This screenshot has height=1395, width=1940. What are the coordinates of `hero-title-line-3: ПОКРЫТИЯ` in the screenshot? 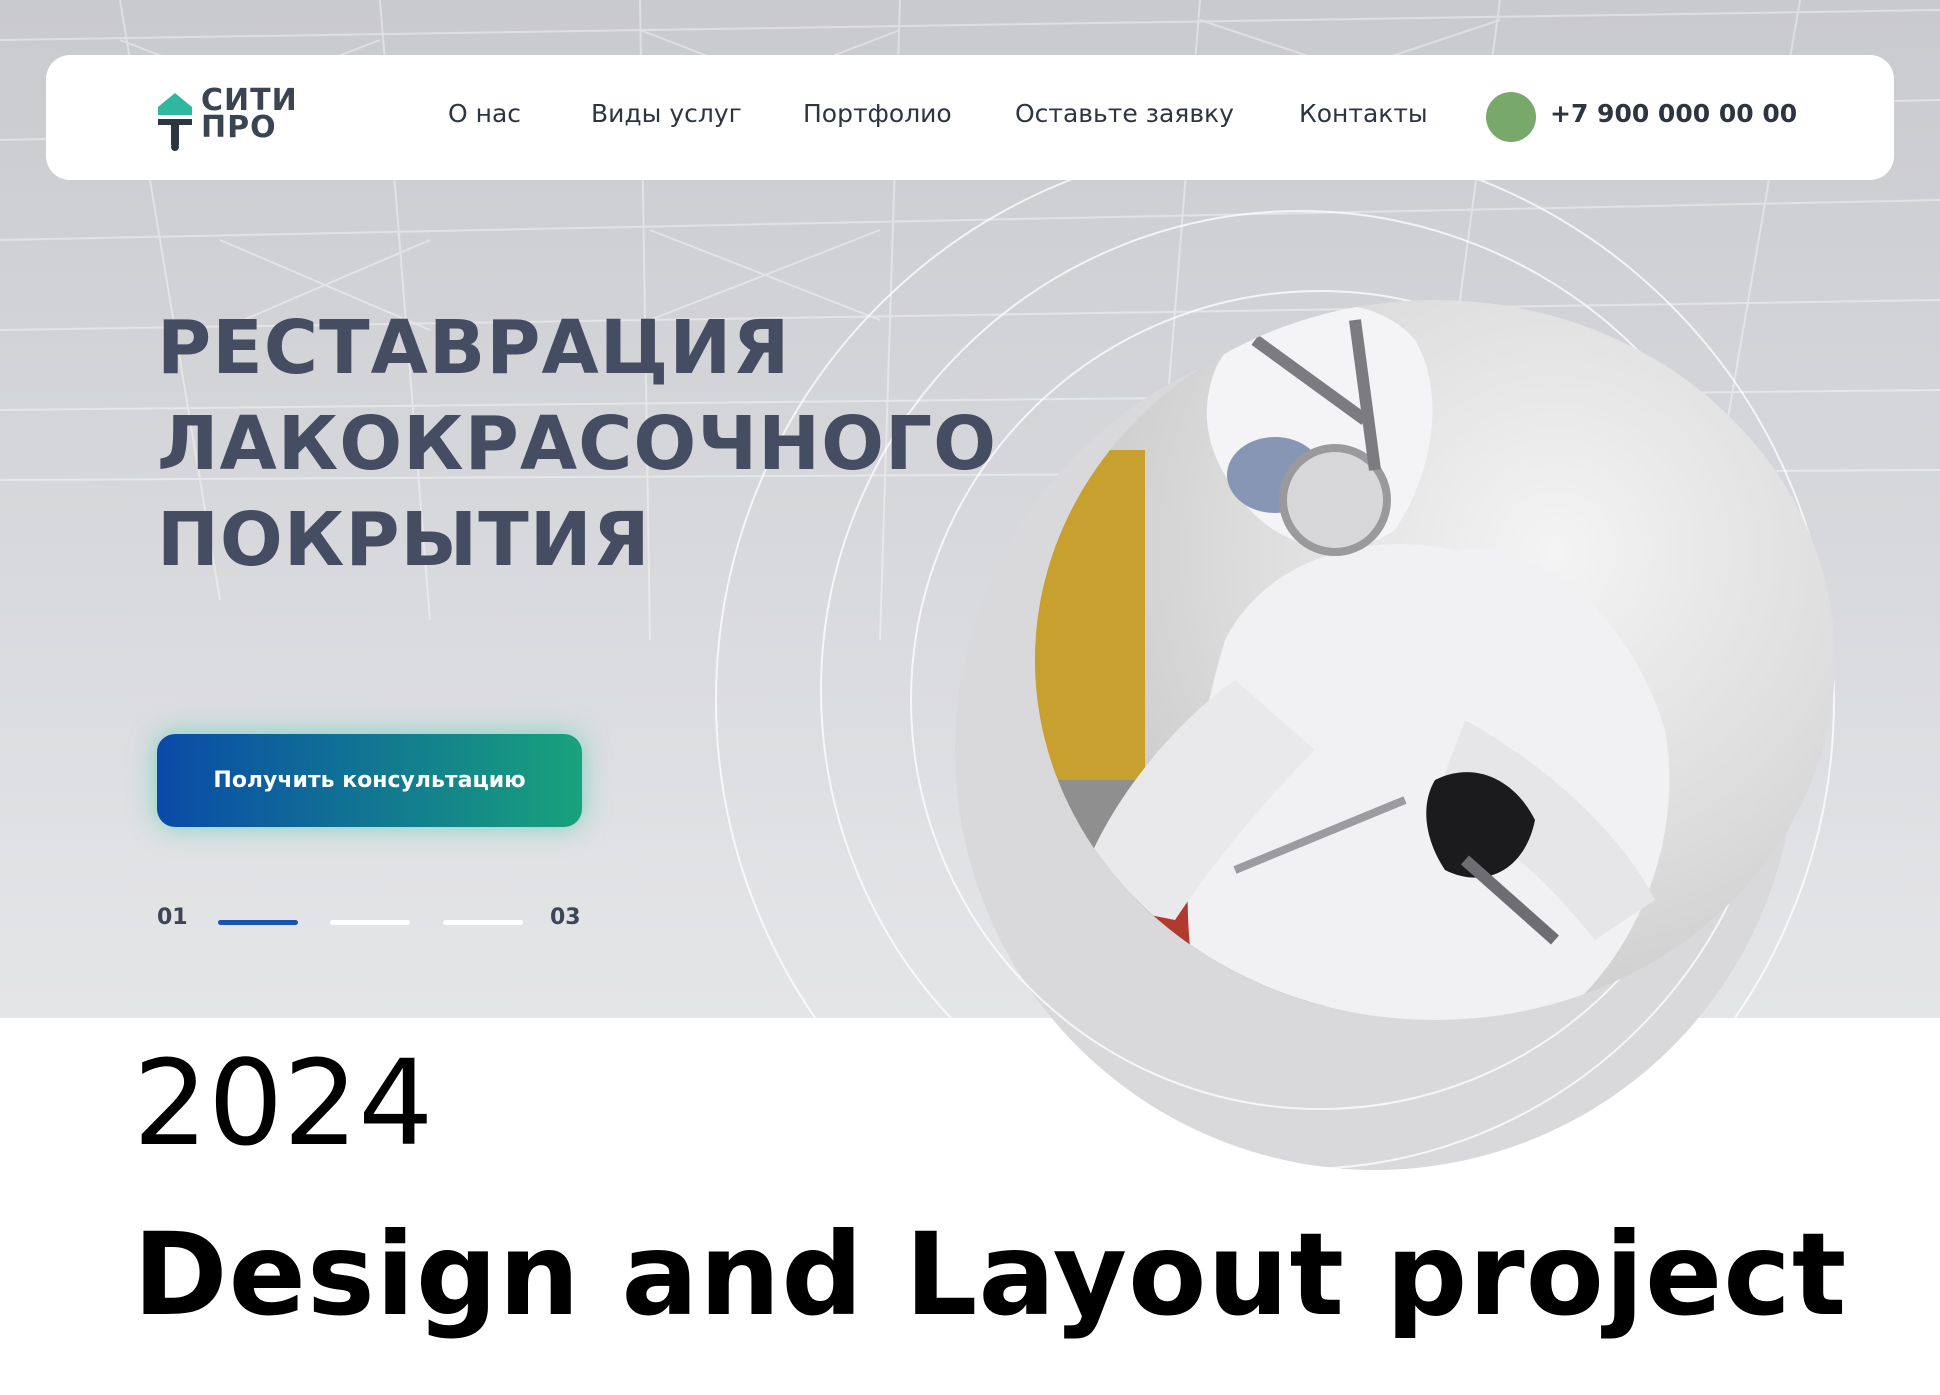 It's located at (404, 540).